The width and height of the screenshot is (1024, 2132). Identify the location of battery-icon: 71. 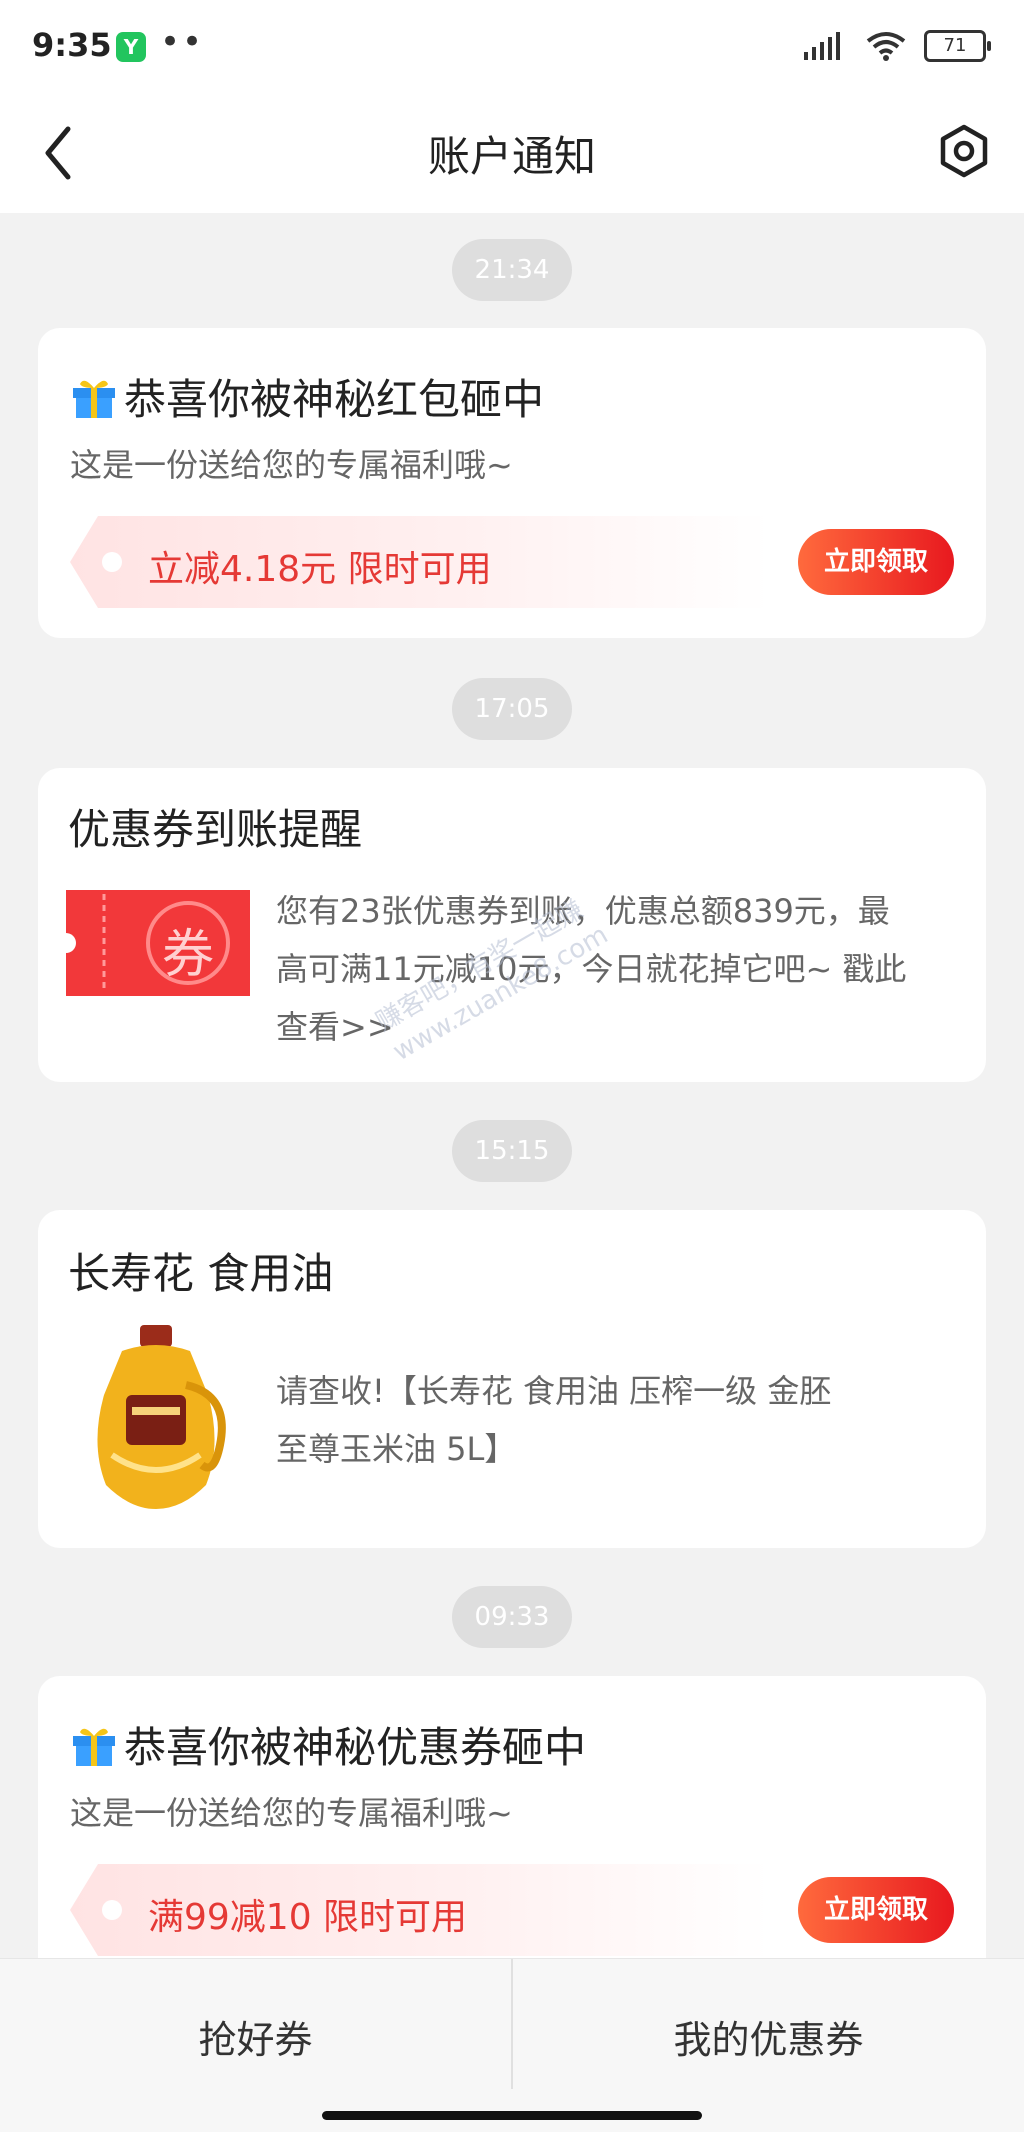
(957, 46).